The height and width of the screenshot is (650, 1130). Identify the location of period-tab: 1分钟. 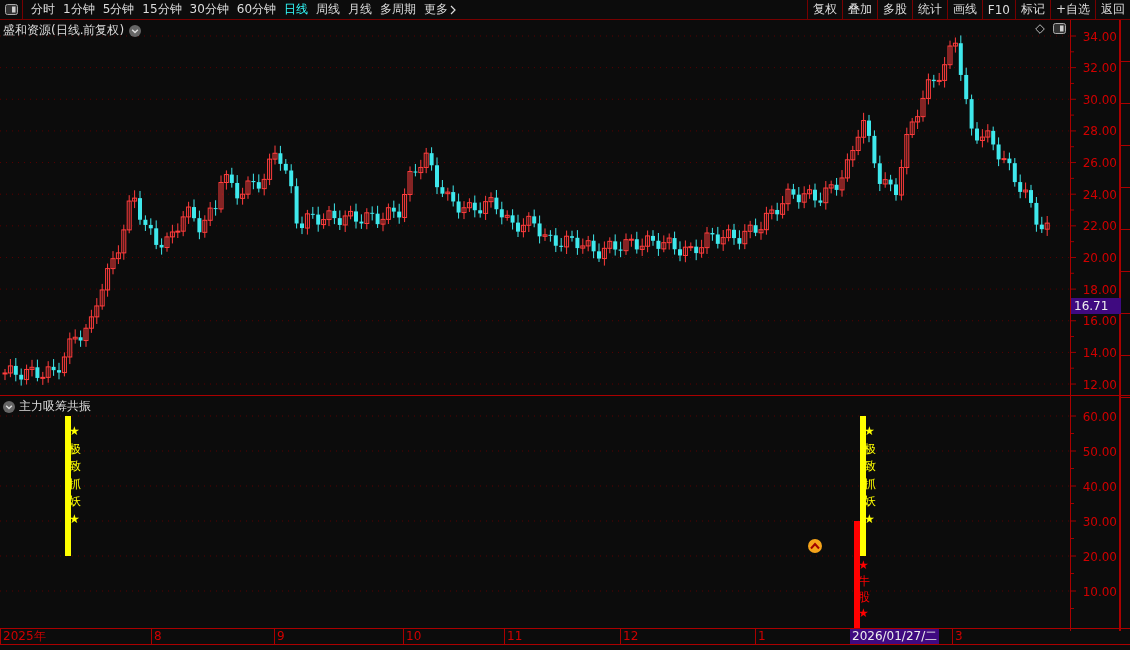
(79, 9).